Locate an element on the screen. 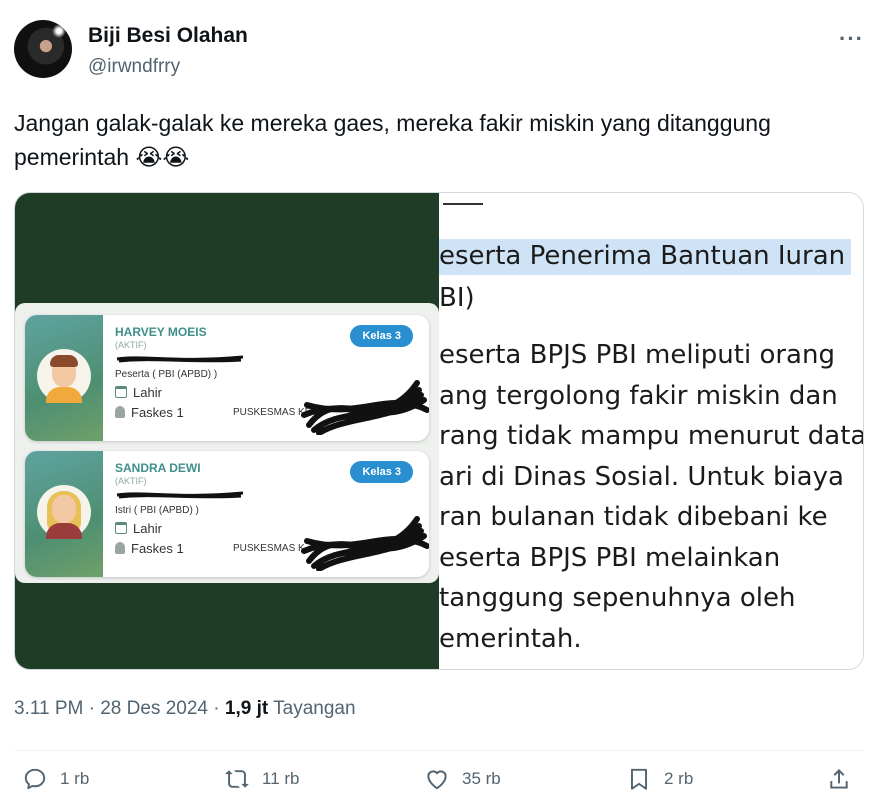 This screenshot has width=888, height=798. tweet-text-line-2: pemerintah 😭😭 is located at coordinates (102, 157).